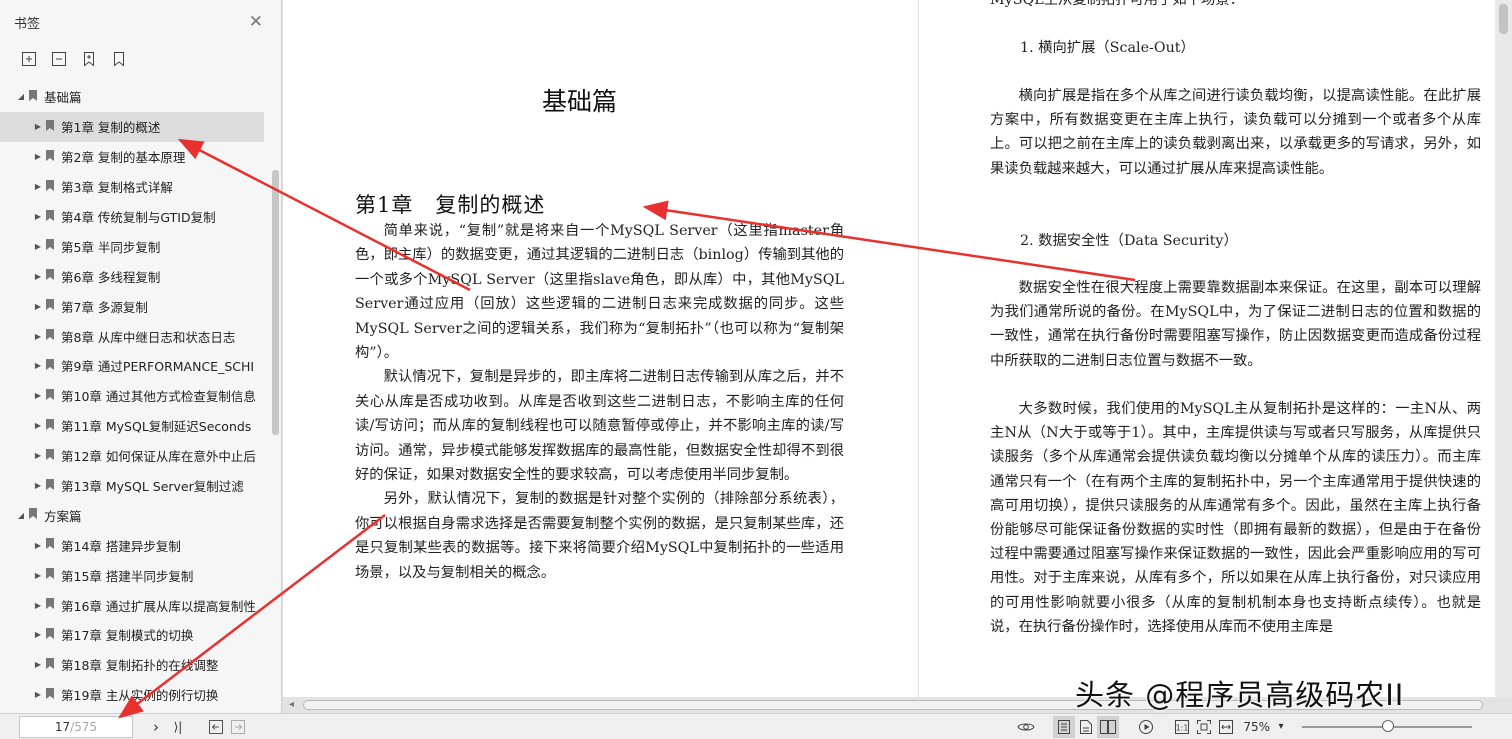  Describe the element at coordinates (156, 727) in the screenshot. I see `next-page-icon: ›` at that location.